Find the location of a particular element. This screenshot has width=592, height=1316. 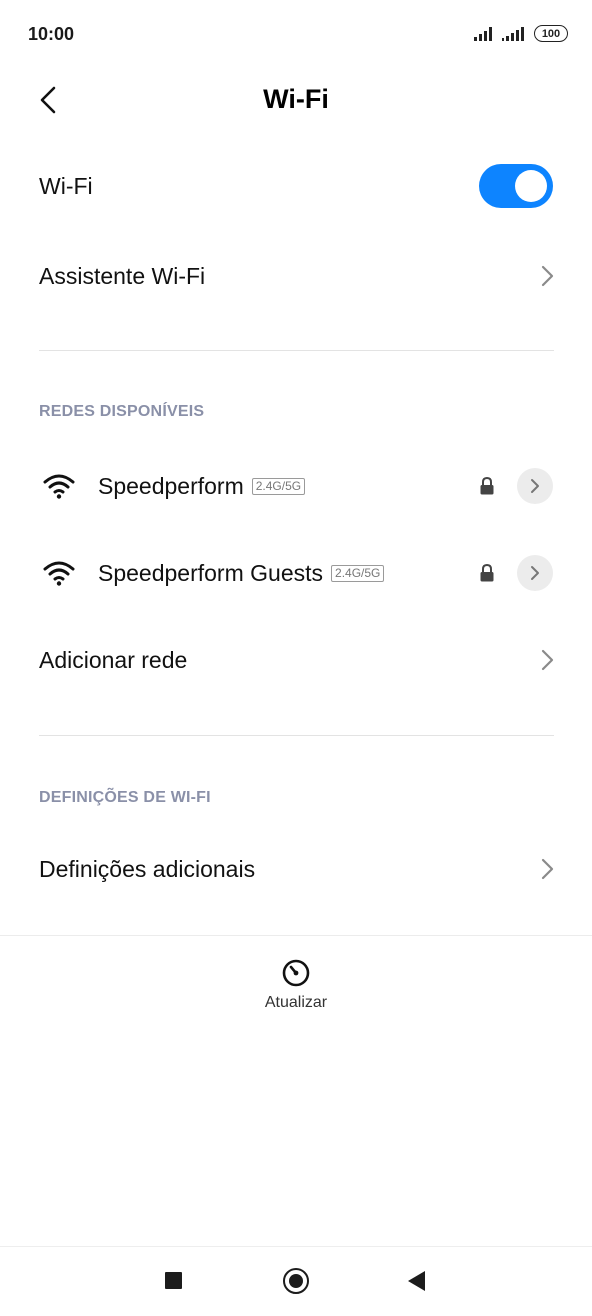

recent-apps-button is located at coordinates (173, 1280).